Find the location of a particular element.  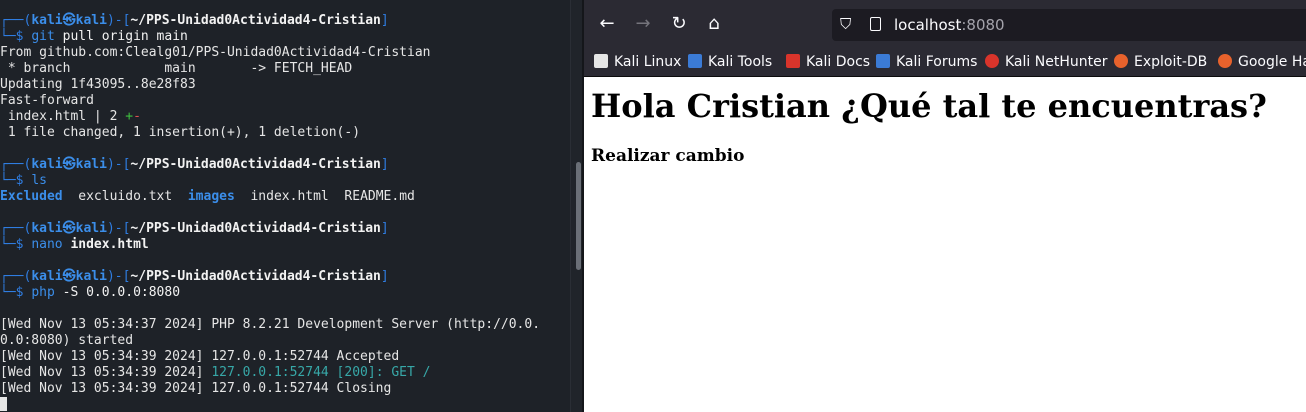

bookmark-label: Exploit-DB is located at coordinates (1171, 62).